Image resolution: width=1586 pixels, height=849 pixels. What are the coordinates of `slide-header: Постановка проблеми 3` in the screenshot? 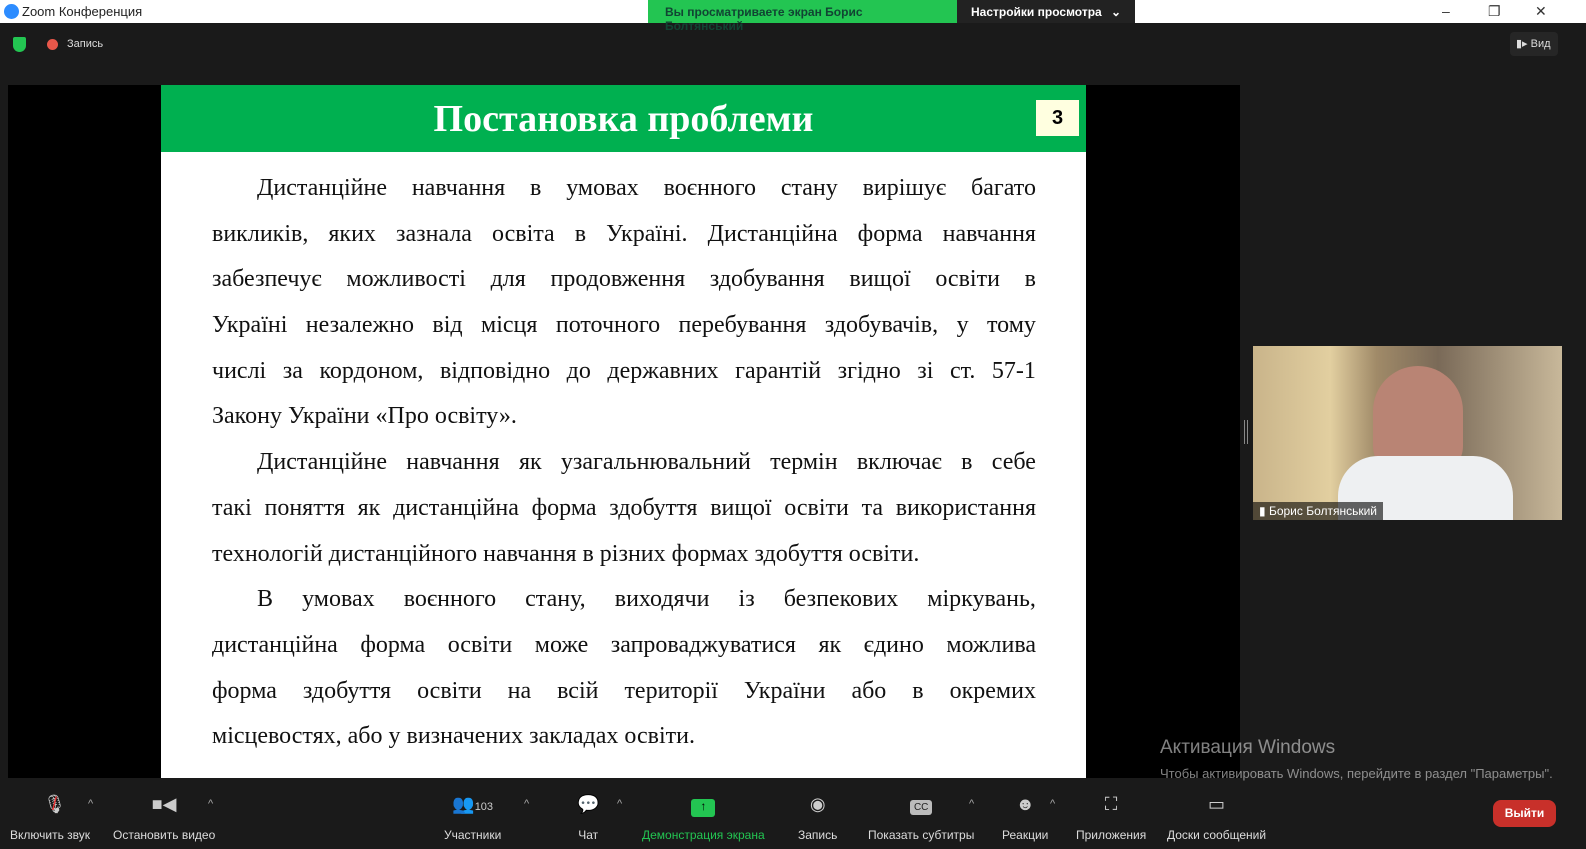 It's located at (623, 118).